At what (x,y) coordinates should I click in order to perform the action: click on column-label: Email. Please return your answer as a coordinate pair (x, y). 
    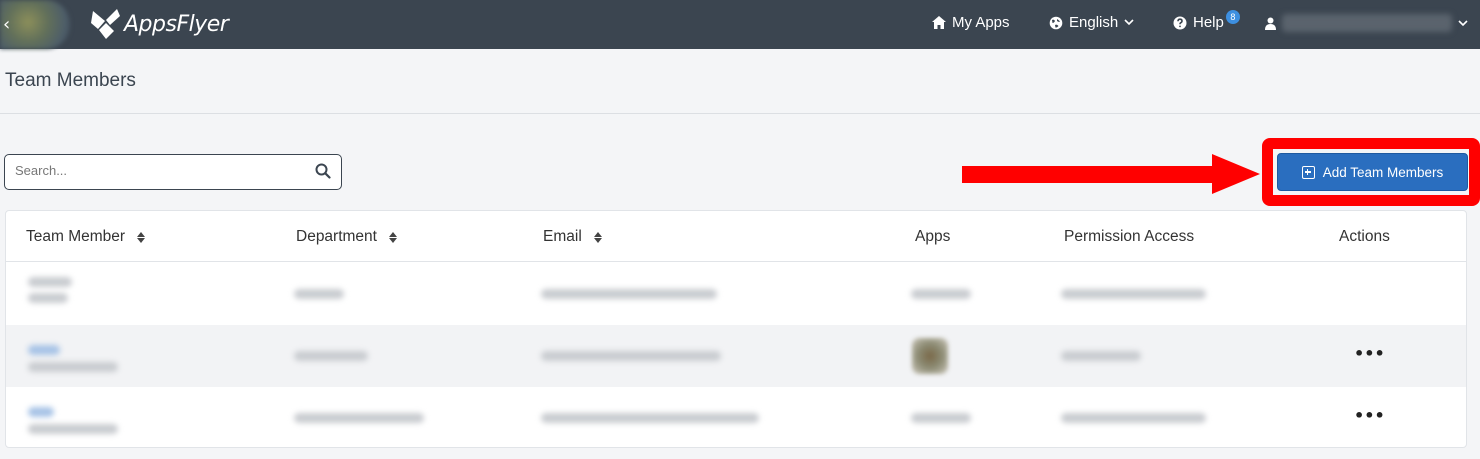
    Looking at the image, I should click on (562, 236).